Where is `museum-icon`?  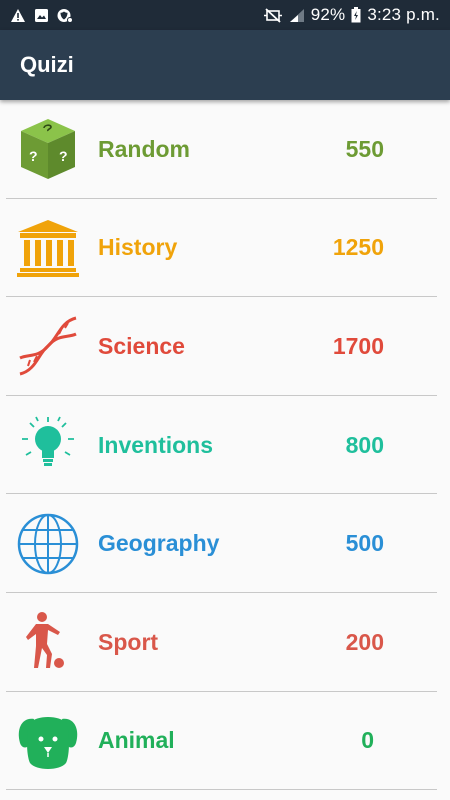 museum-icon is located at coordinates (48, 248).